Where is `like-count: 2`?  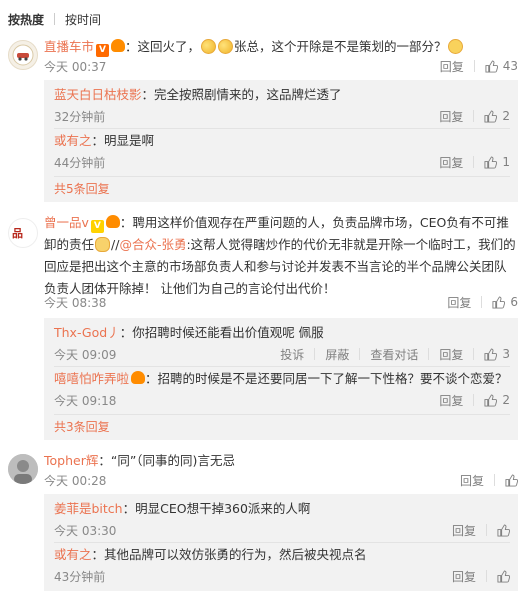
like-count: 2 is located at coordinates (506, 116).